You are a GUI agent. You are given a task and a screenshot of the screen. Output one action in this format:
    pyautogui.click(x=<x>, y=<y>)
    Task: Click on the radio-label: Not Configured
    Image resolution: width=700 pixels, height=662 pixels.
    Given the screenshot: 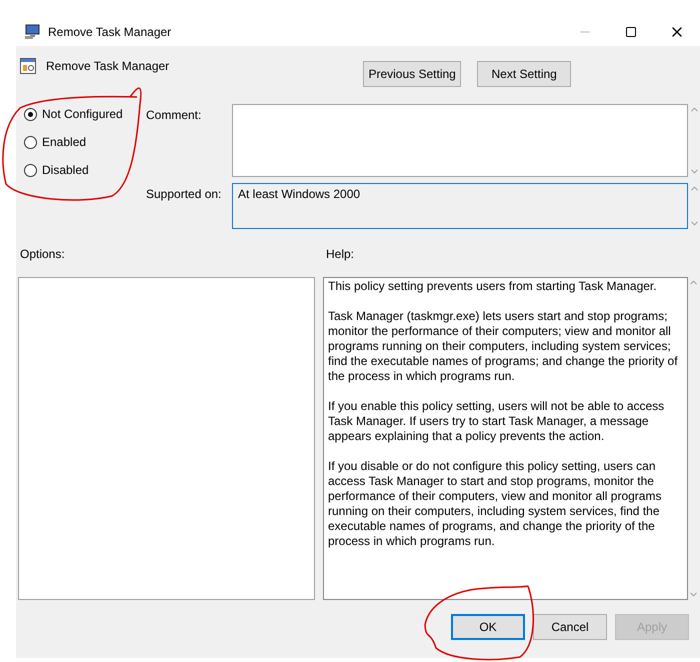 What is the action you would take?
    pyautogui.click(x=82, y=114)
    